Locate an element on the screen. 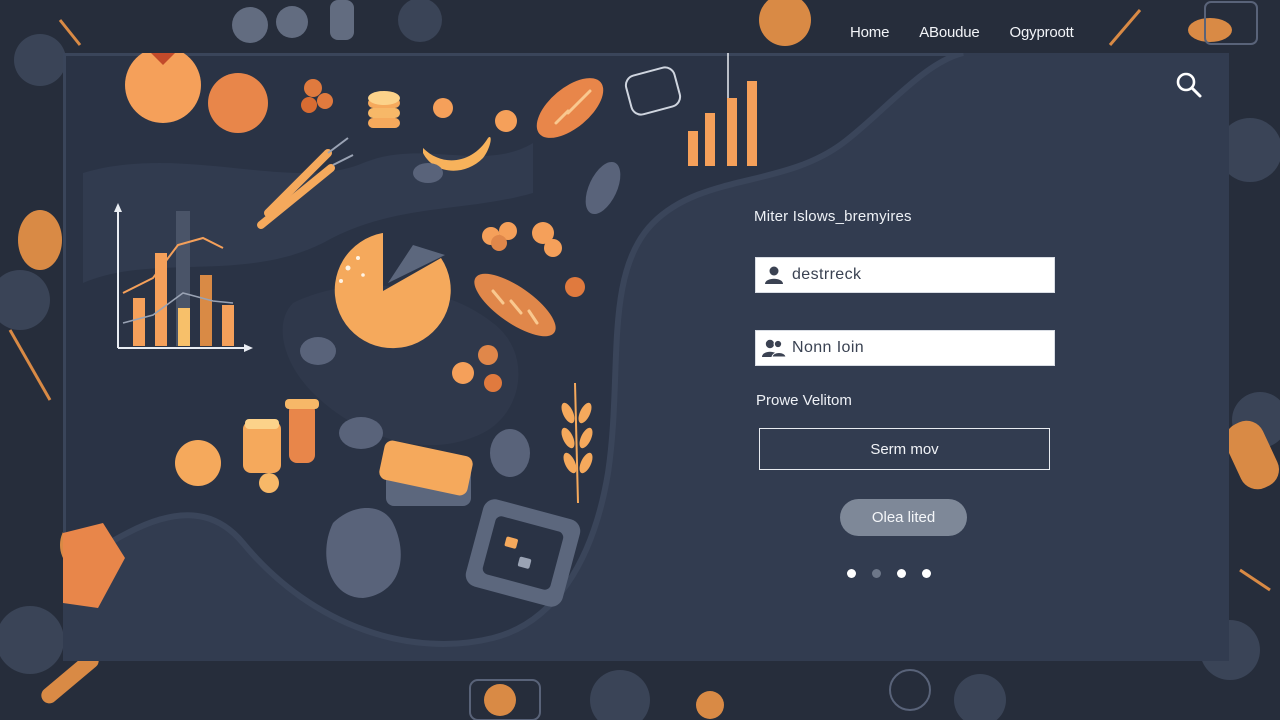  provide-label: Prowe Velitom is located at coordinates (804, 400).